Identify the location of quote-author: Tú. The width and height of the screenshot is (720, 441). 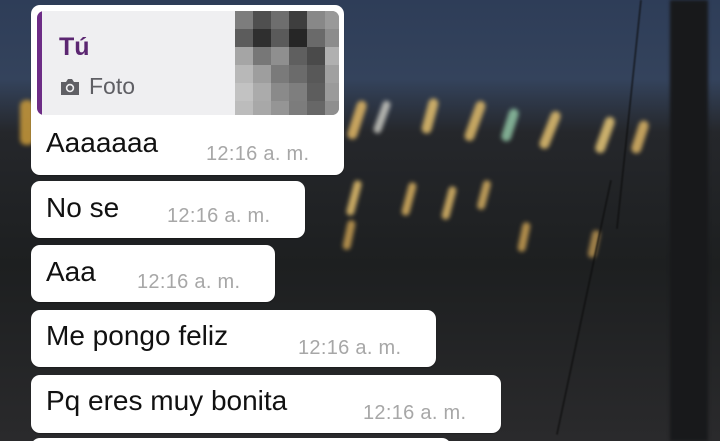
(74, 47).